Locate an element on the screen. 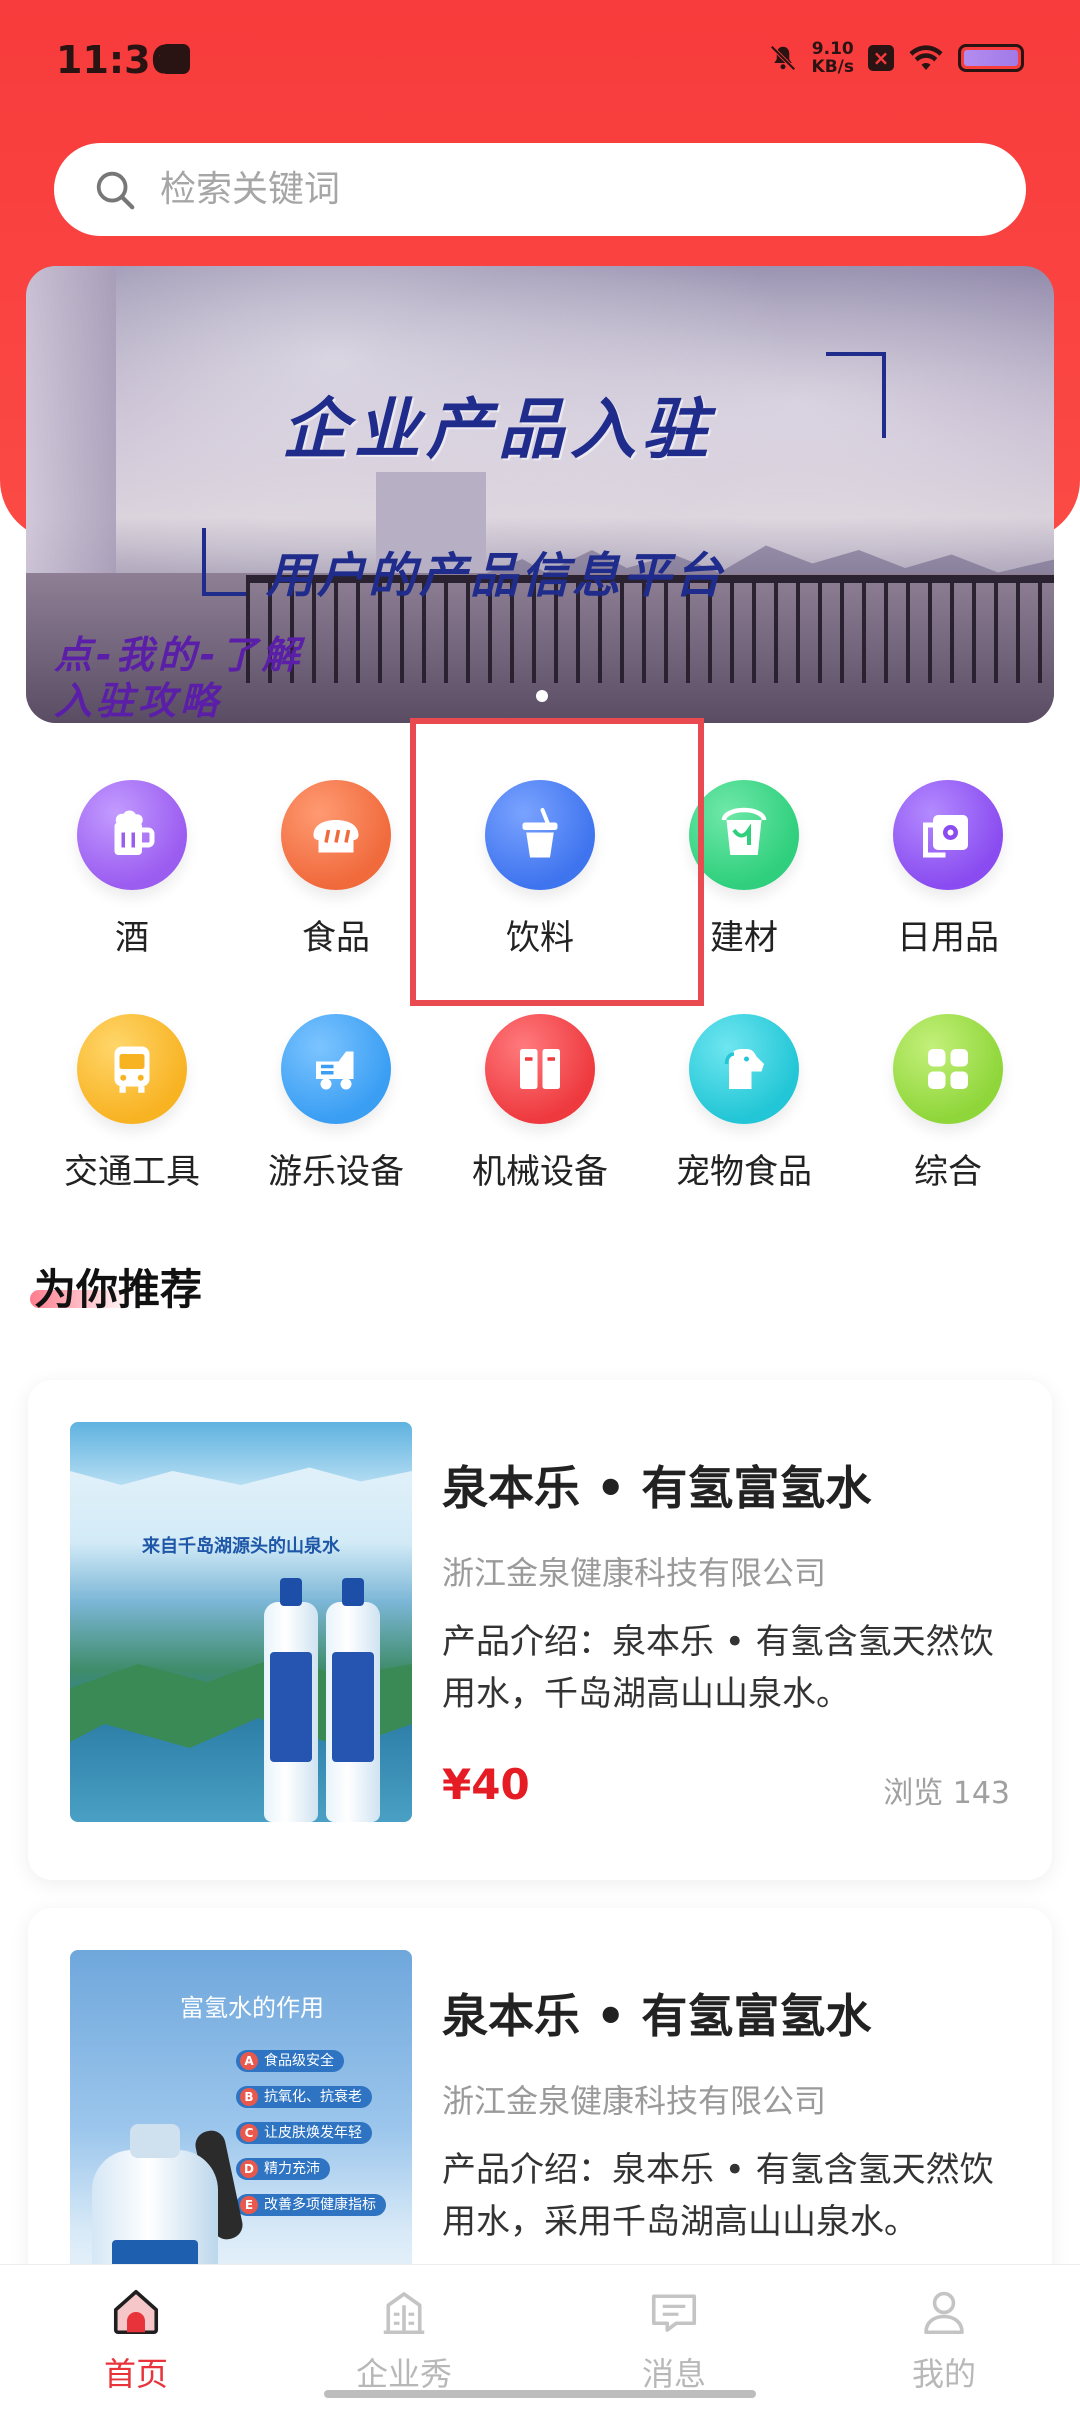 The height and width of the screenshot is (2409, 1080). tab-home: 首页 is located at coordinates (136, 2340).